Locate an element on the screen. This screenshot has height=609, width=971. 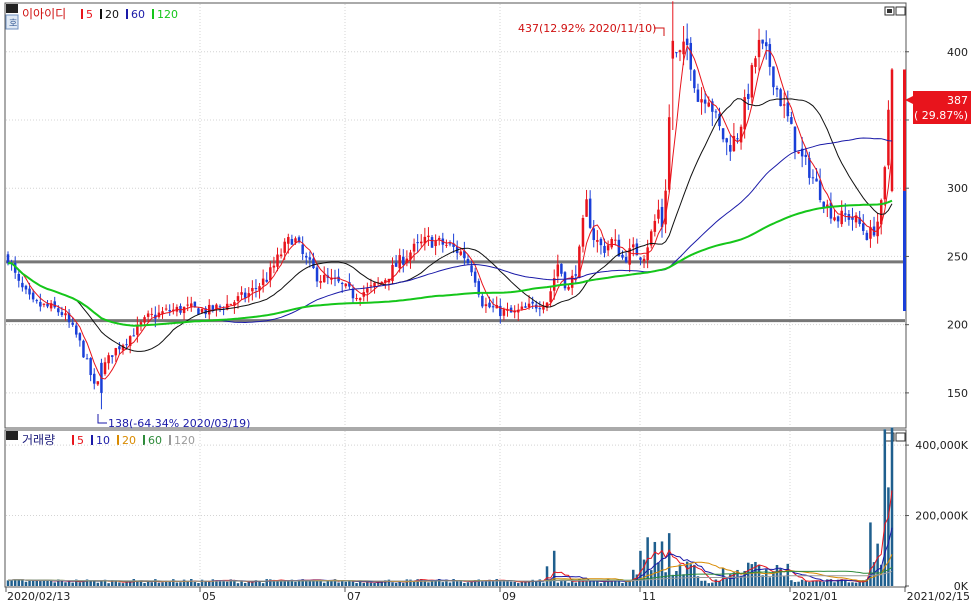
volume-close-icon is located at coordinates (900, 437).